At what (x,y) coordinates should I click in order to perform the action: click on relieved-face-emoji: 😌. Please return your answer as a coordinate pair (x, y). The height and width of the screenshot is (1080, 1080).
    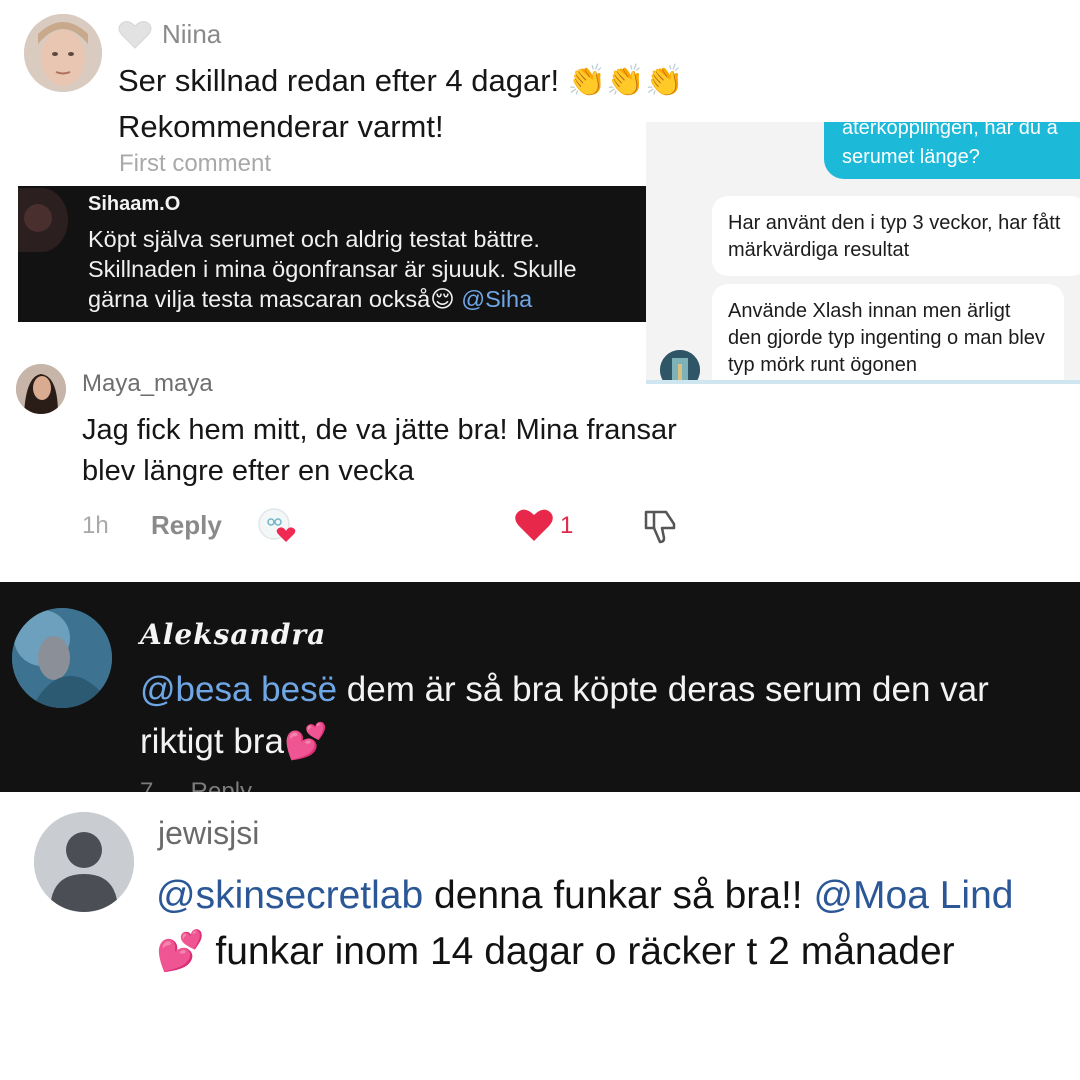
    Looking at the image, I should click on (442, 299).